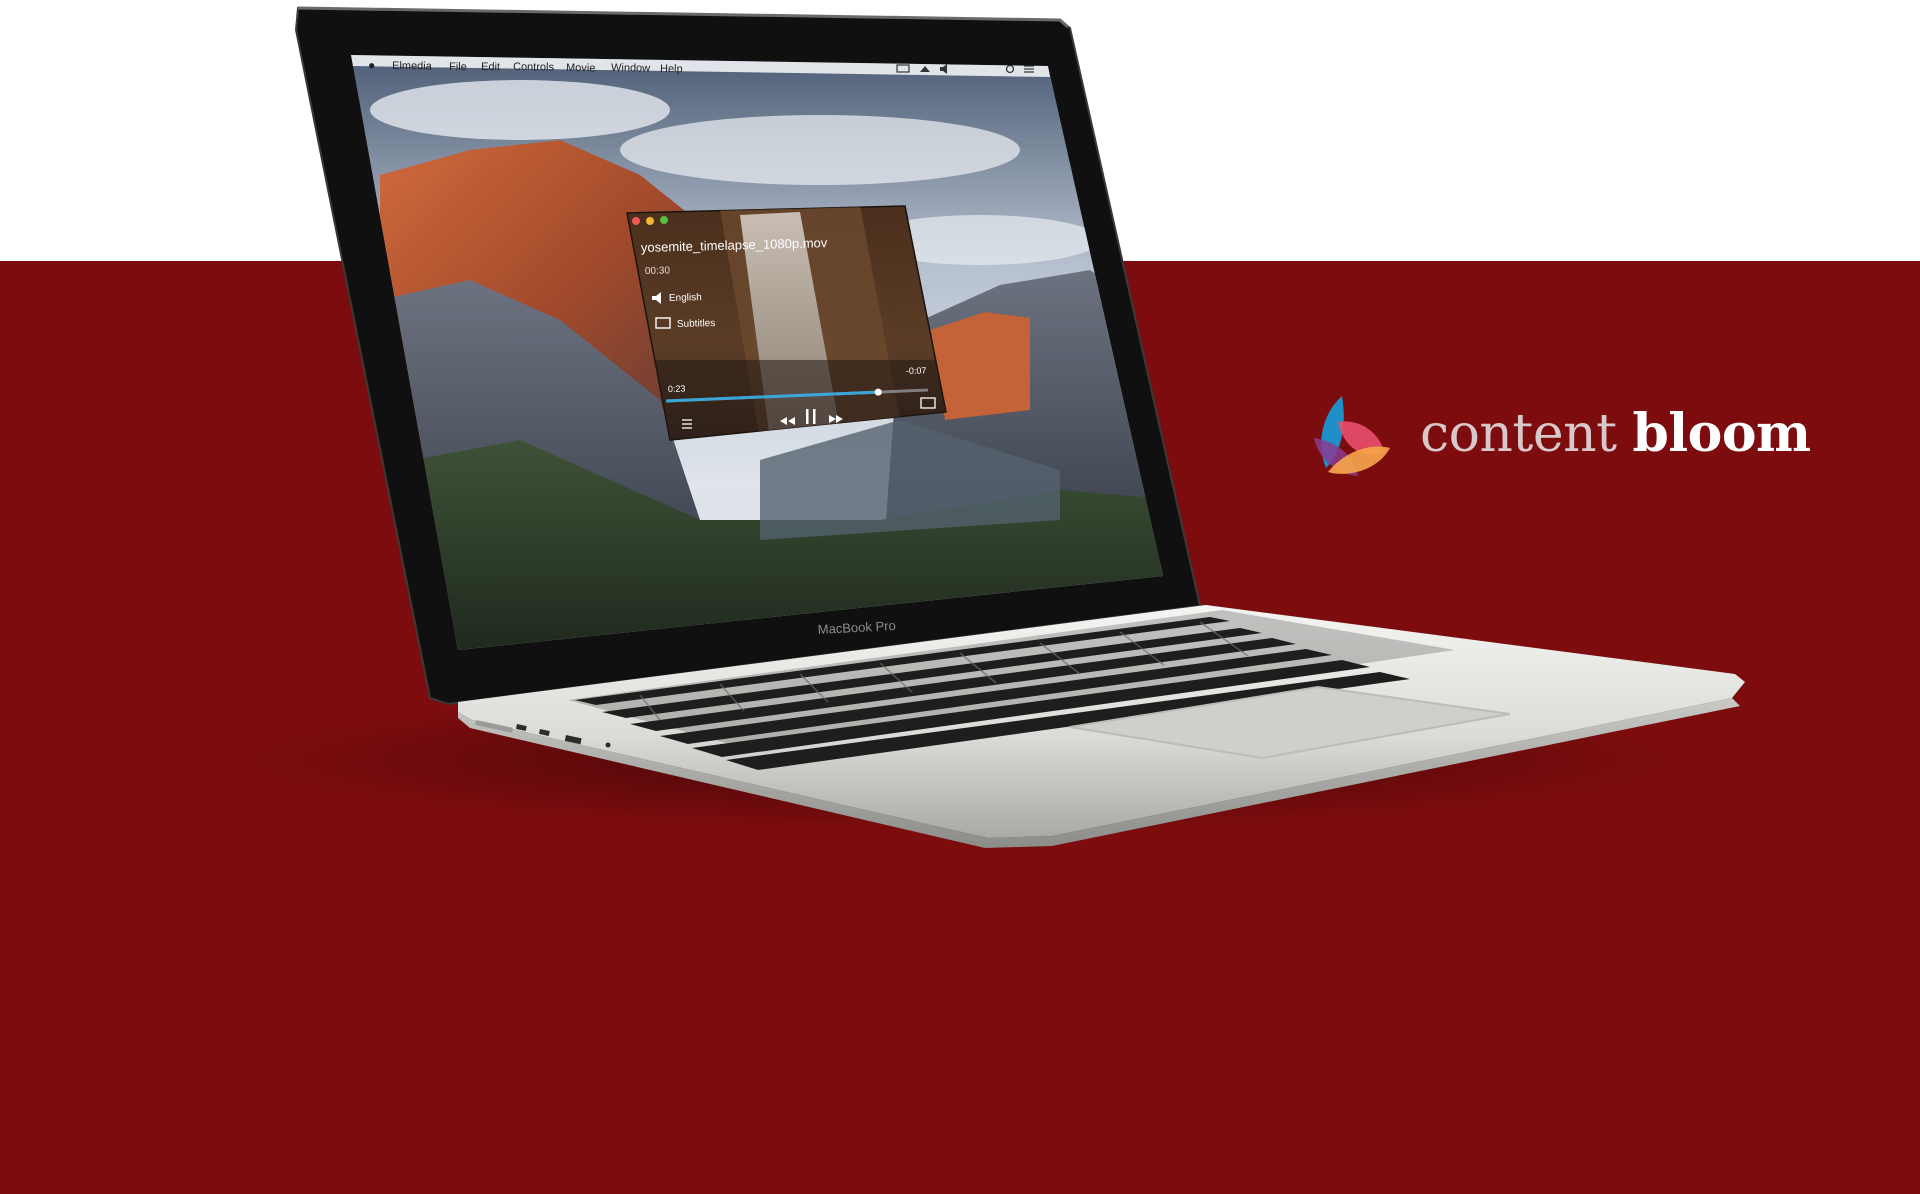 The image size is (1920, 1194). What do you see at coordinates (664, 220) in the screenshot?
I see `zoom-button` at bounding box center [664, 220].